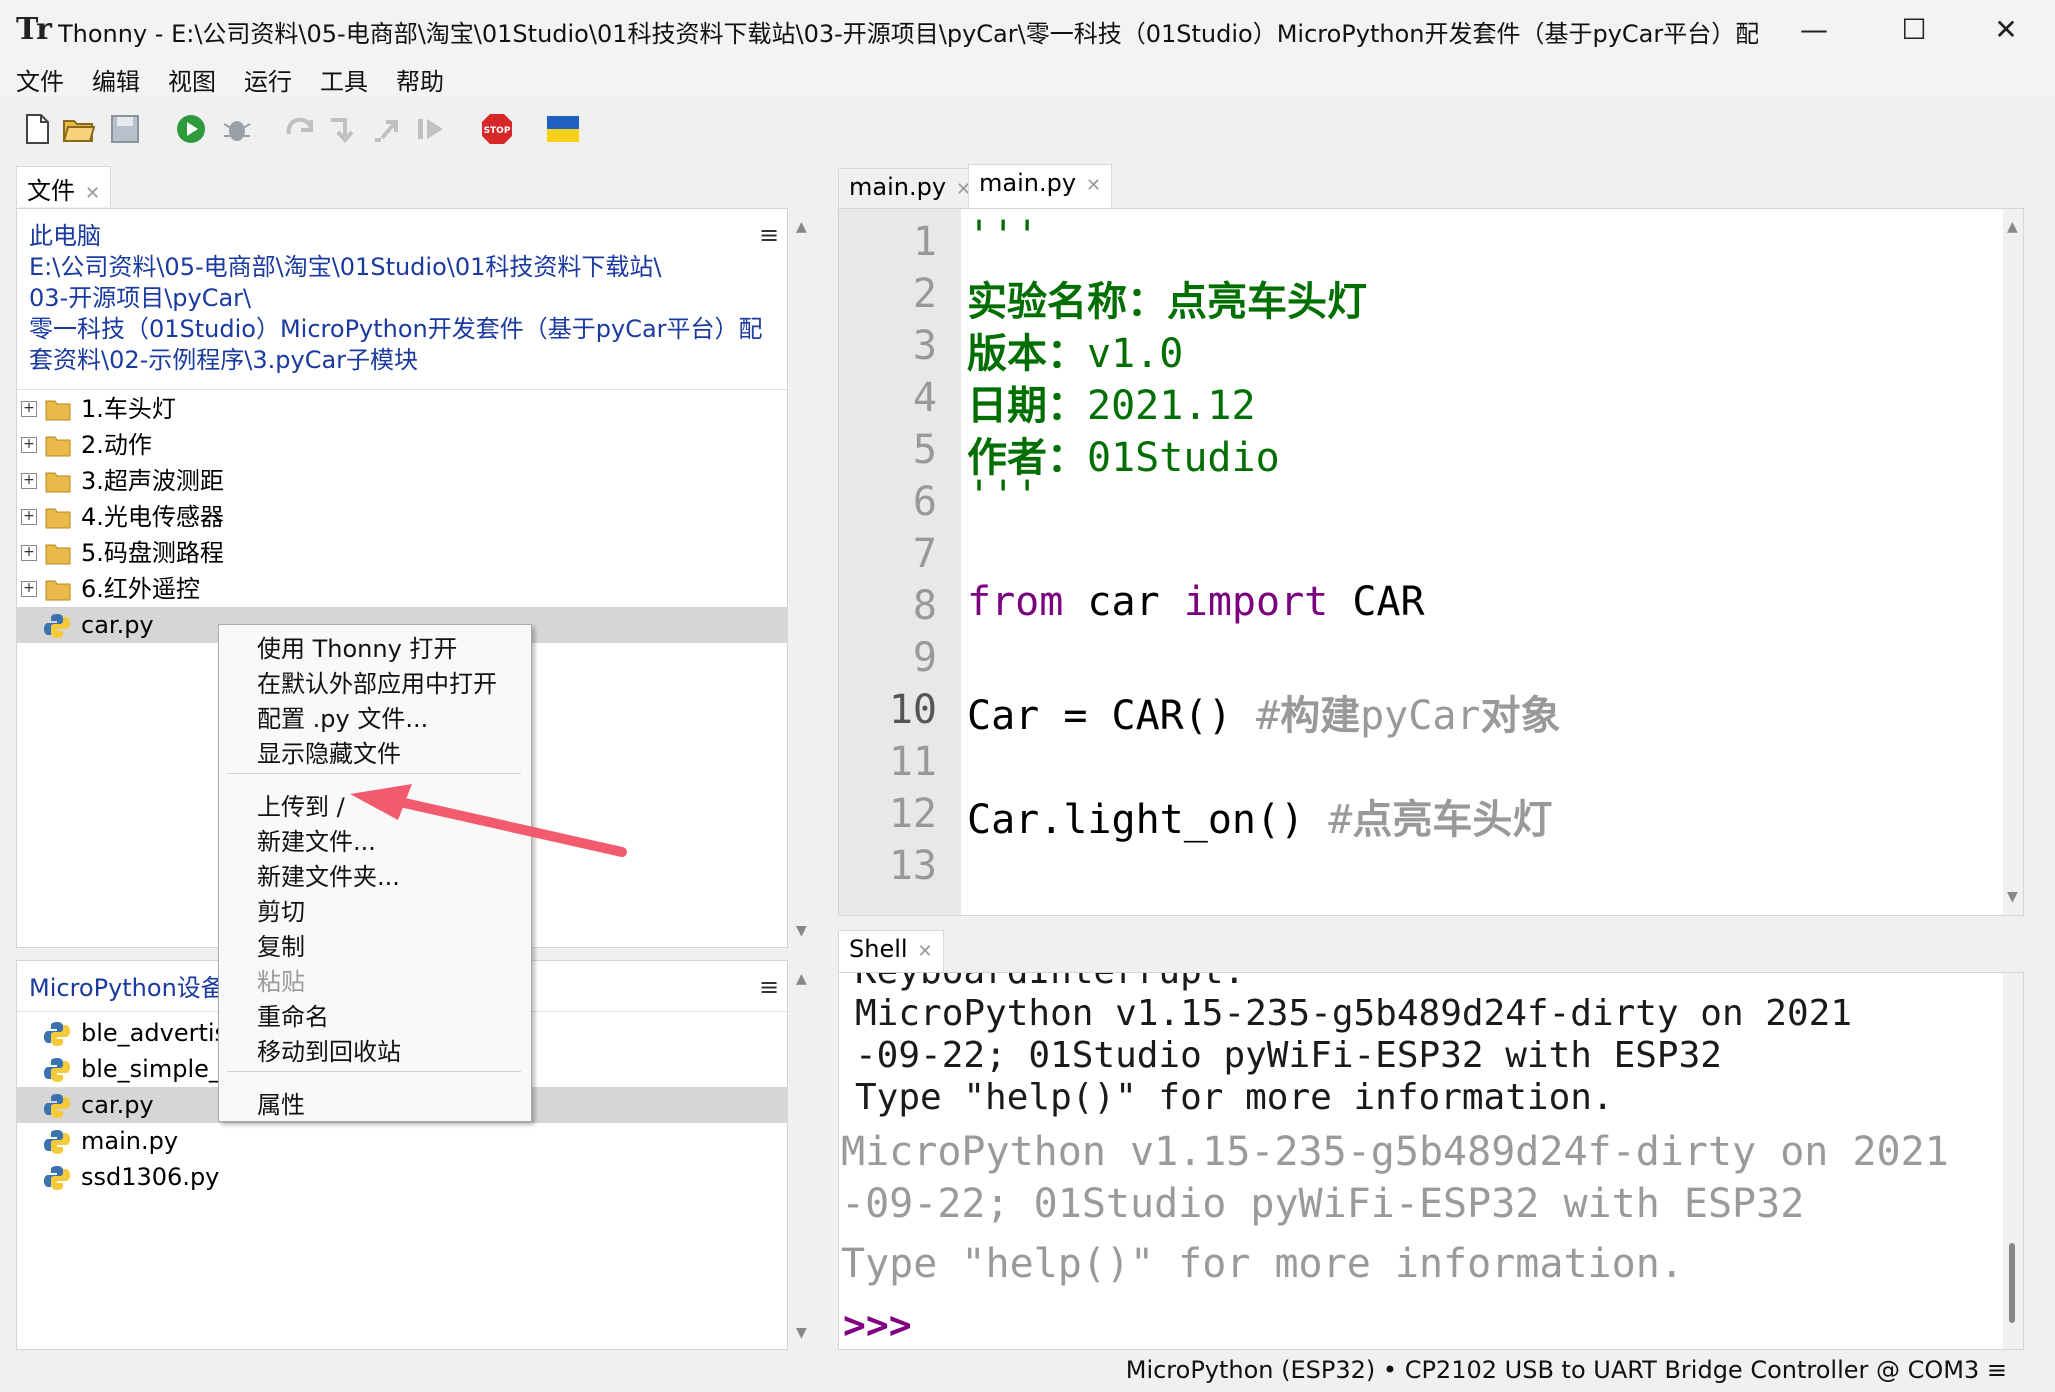 This screenshot has height=1392, width=2055. I want to click on tree-folder: + 1.车头灯, so click(402, 409).